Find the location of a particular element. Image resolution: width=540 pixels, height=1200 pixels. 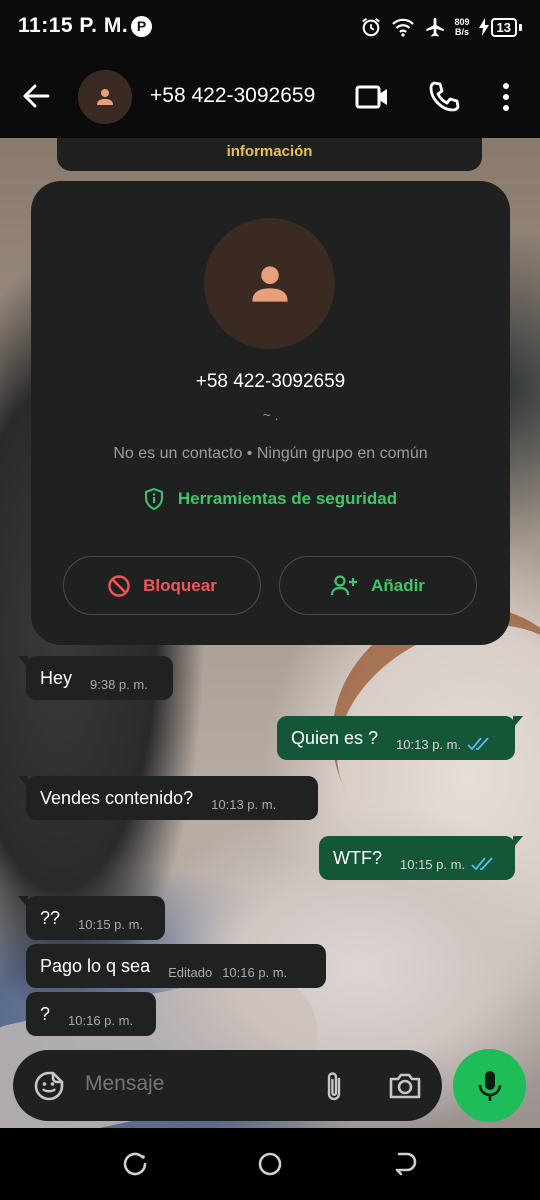

status-time: 11:15 P. M. is located at coordinates (73, 25).